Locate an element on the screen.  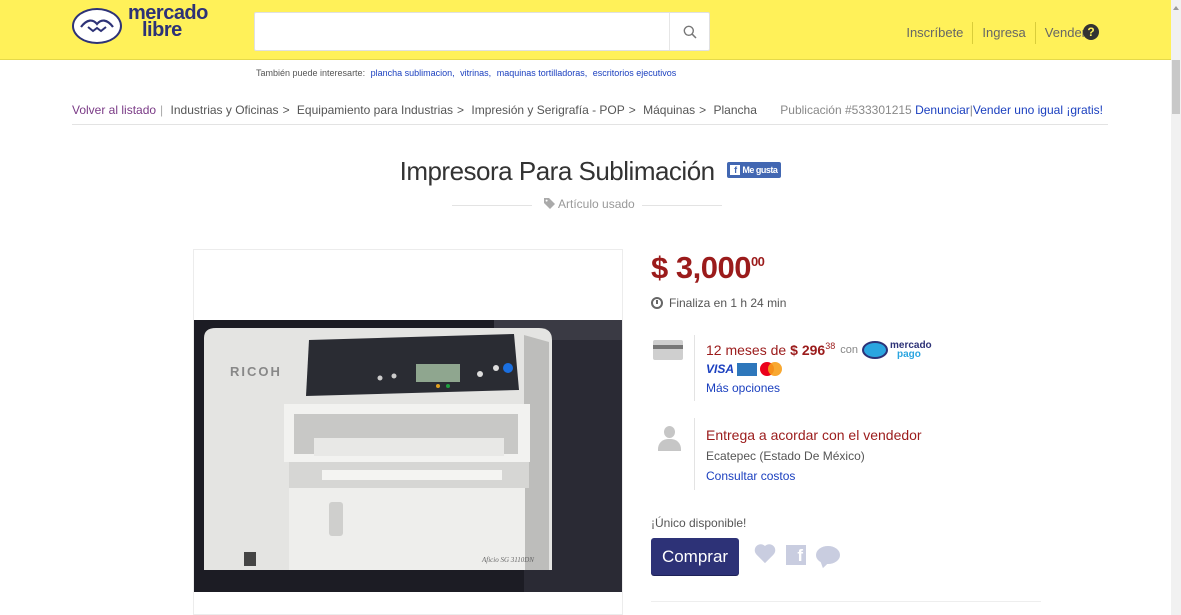
facebook-like-button: f Me gusta is located at coordinates (754, 170).